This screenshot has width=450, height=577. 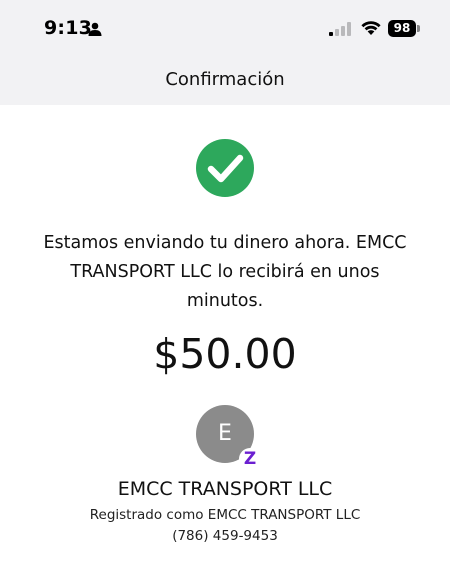 I want to click on zelle-icon: Z, so click(x=250, y=459).